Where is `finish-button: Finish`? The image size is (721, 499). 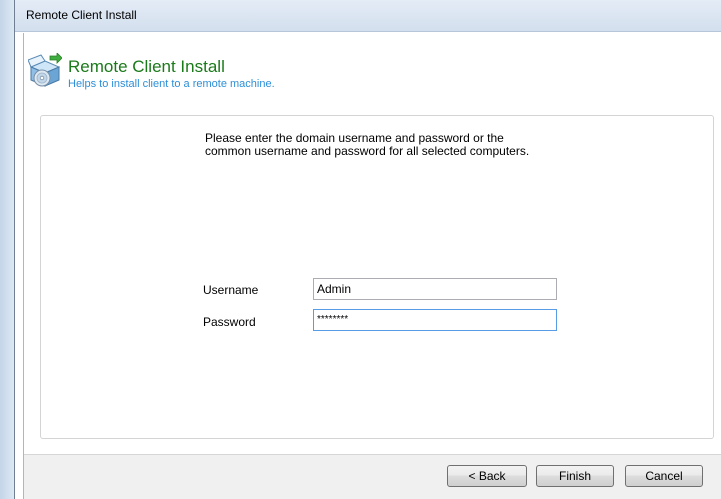
finish-button: Finish is located at coordinates (575, 476).